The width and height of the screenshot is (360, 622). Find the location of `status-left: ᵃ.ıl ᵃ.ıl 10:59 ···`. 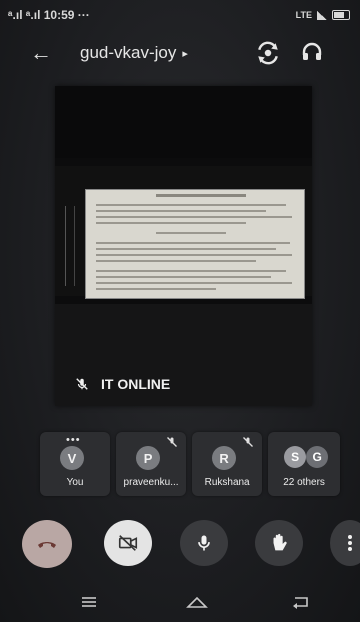

status-left: ᵃ.ıl ᵃ.ıl 10:59 ··· is located at coordinates (49, 15).